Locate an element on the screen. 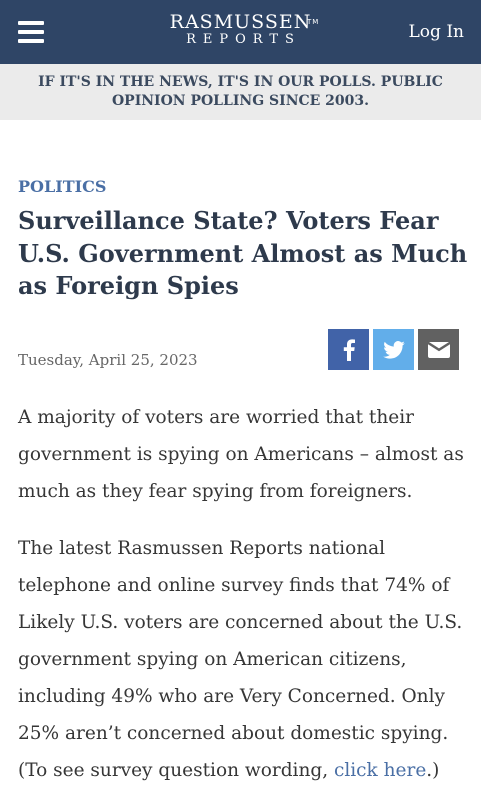 The width and height of the screenshot is (481, 800). survey-wording-link: click here is located at coordinates (380, 770).